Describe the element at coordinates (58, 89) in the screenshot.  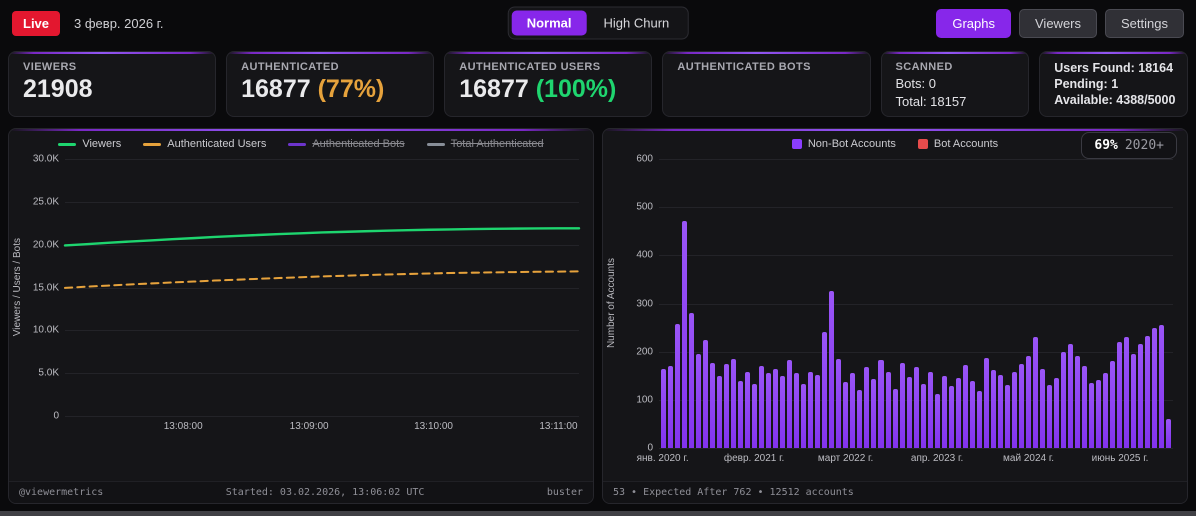
I see `viewers-value: 21908` at that location.